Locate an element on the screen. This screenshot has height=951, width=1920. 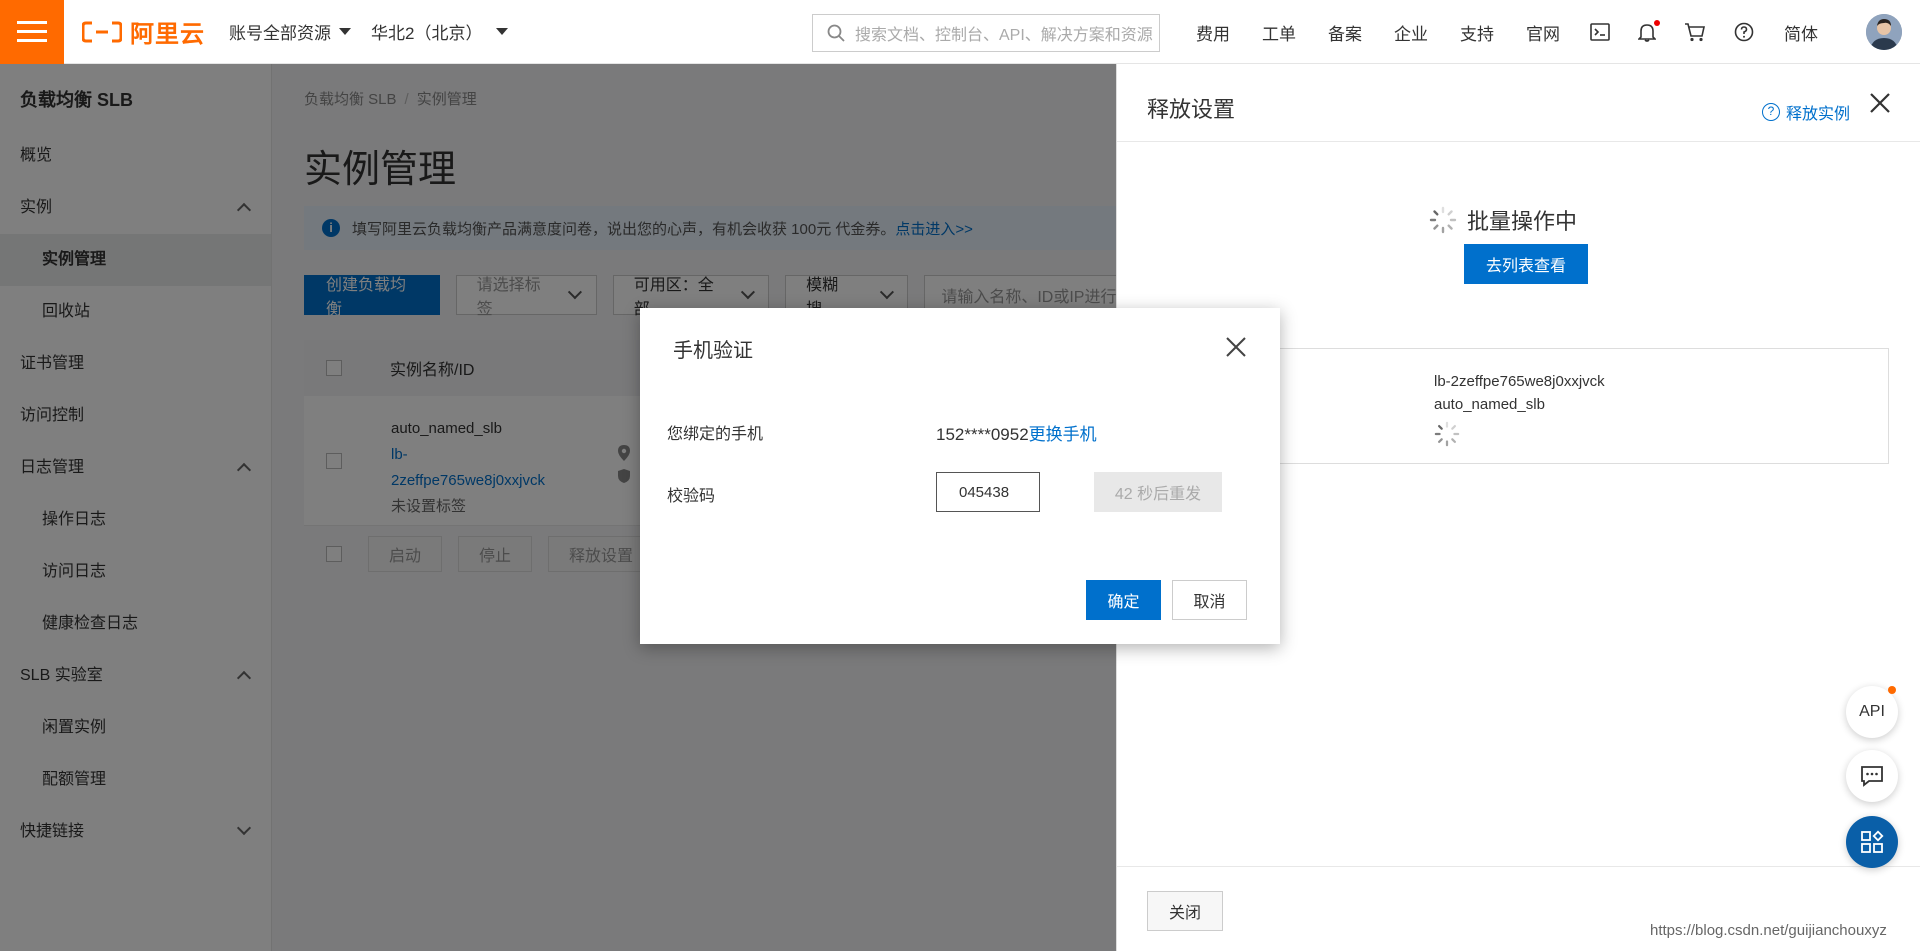
account-dropdown: 账号全部资源 is located at coordinates (290, 31).